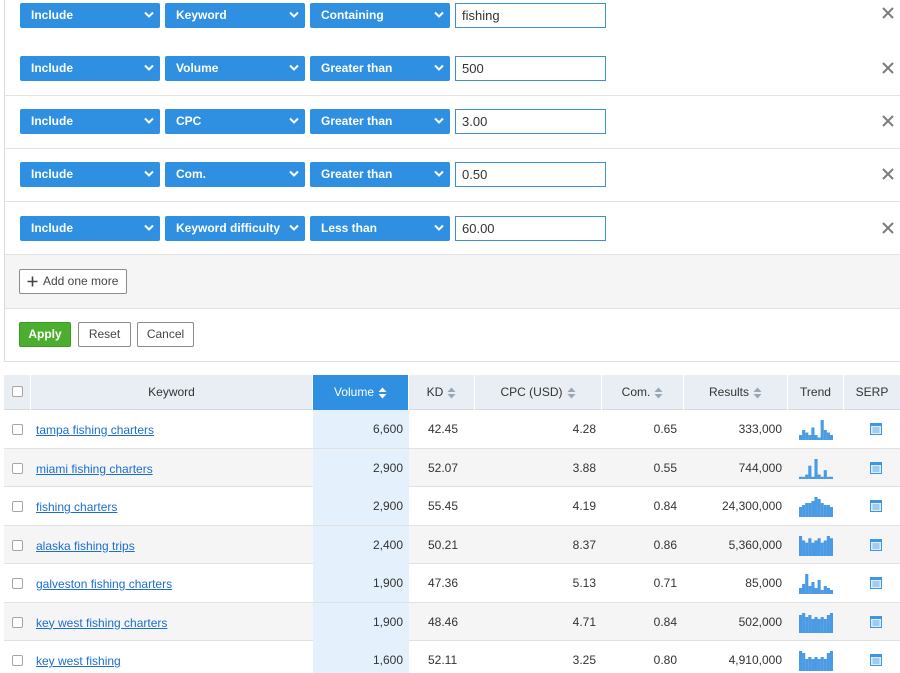 Image resolution: width=900 pixels, height=673 pixels. What do you see at coordinates (530, 15) in the screenshot?
I see `filter-value-input: fishing` at bounding box center [530, 15].